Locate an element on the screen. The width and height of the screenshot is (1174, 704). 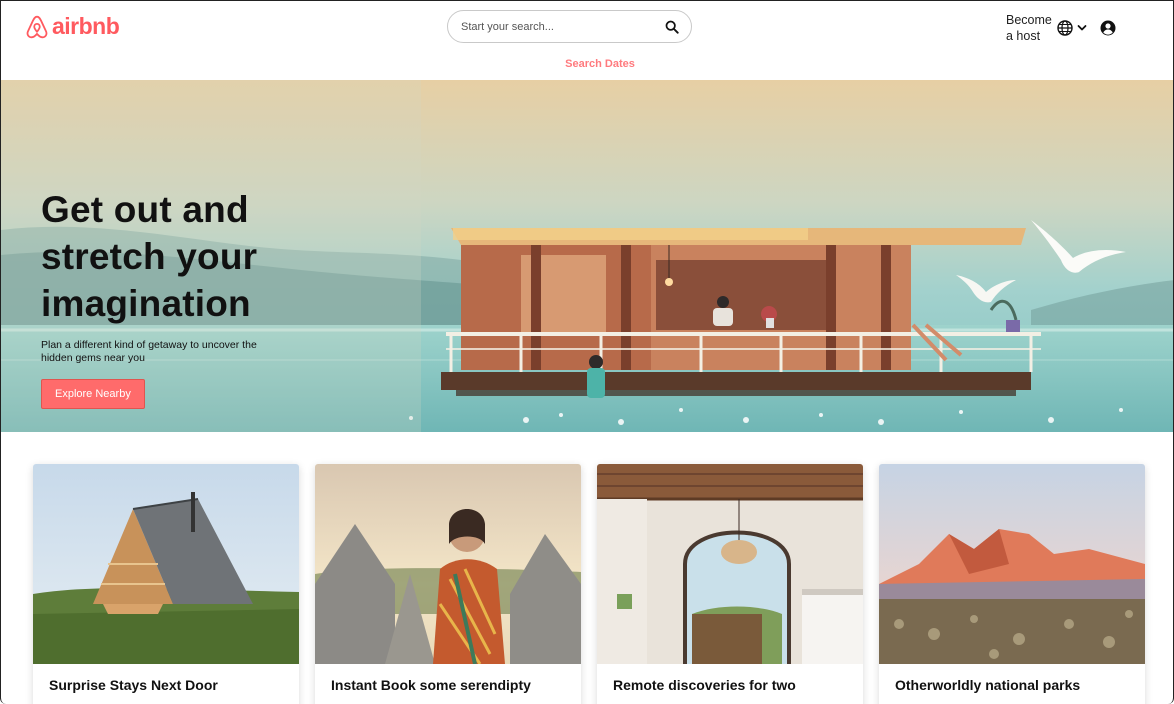
search-icon is located at coordinates (672, 27).